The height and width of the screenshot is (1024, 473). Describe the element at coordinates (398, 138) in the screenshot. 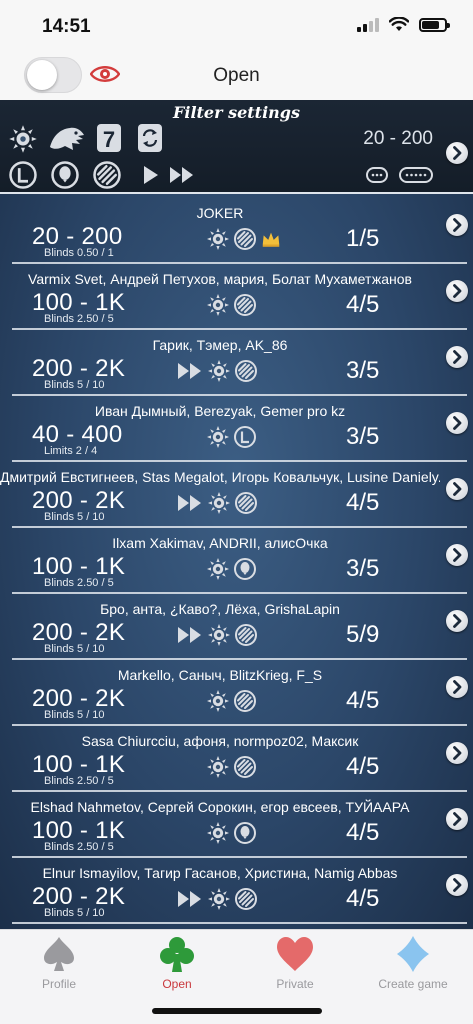

I see `filter-range: 20 - 200` at that location.